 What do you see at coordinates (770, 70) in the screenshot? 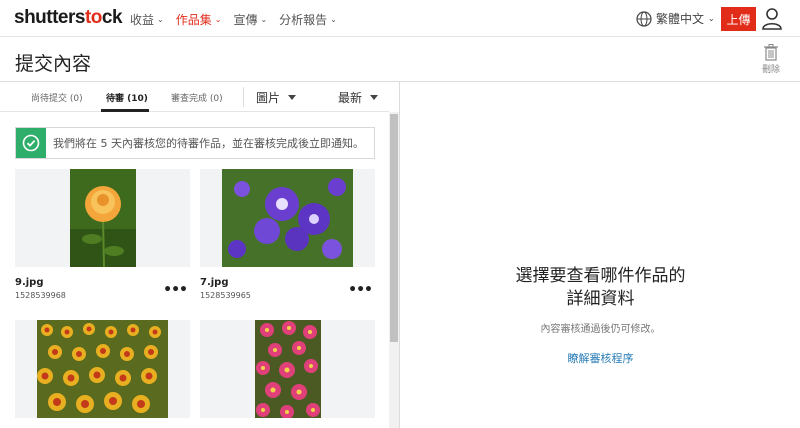
I see `delete-label: 刪除` at bounding box center [770, 70].